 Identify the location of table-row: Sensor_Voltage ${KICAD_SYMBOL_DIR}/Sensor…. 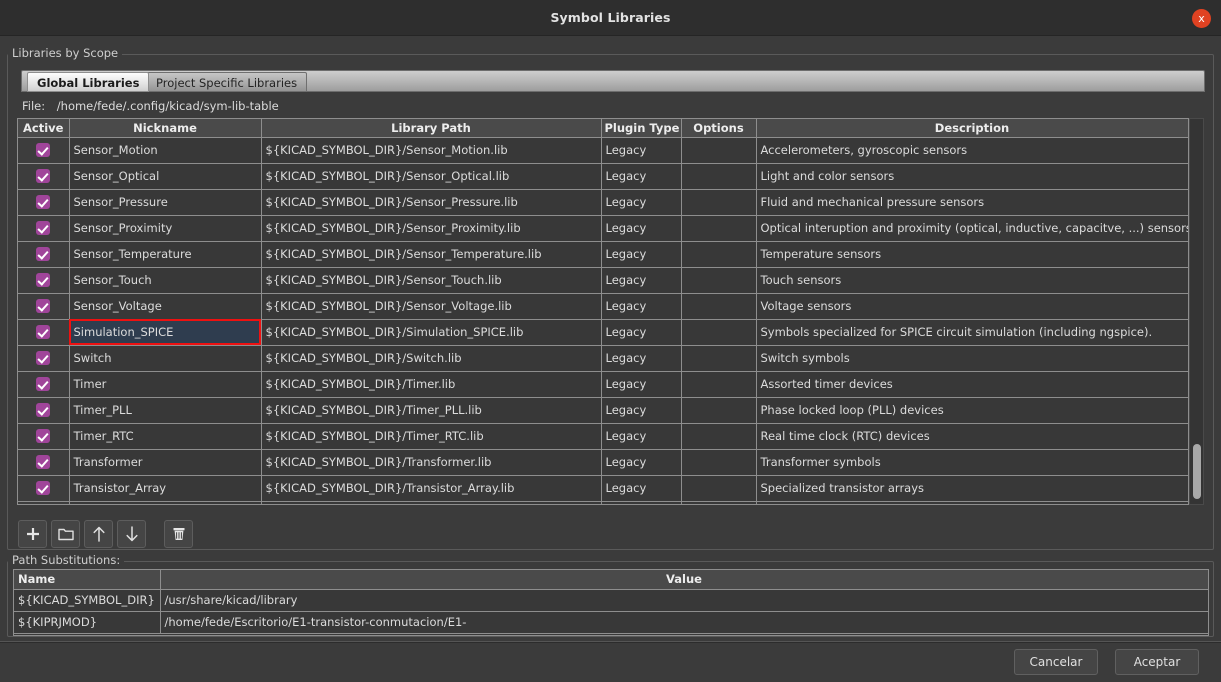
(603, 306).